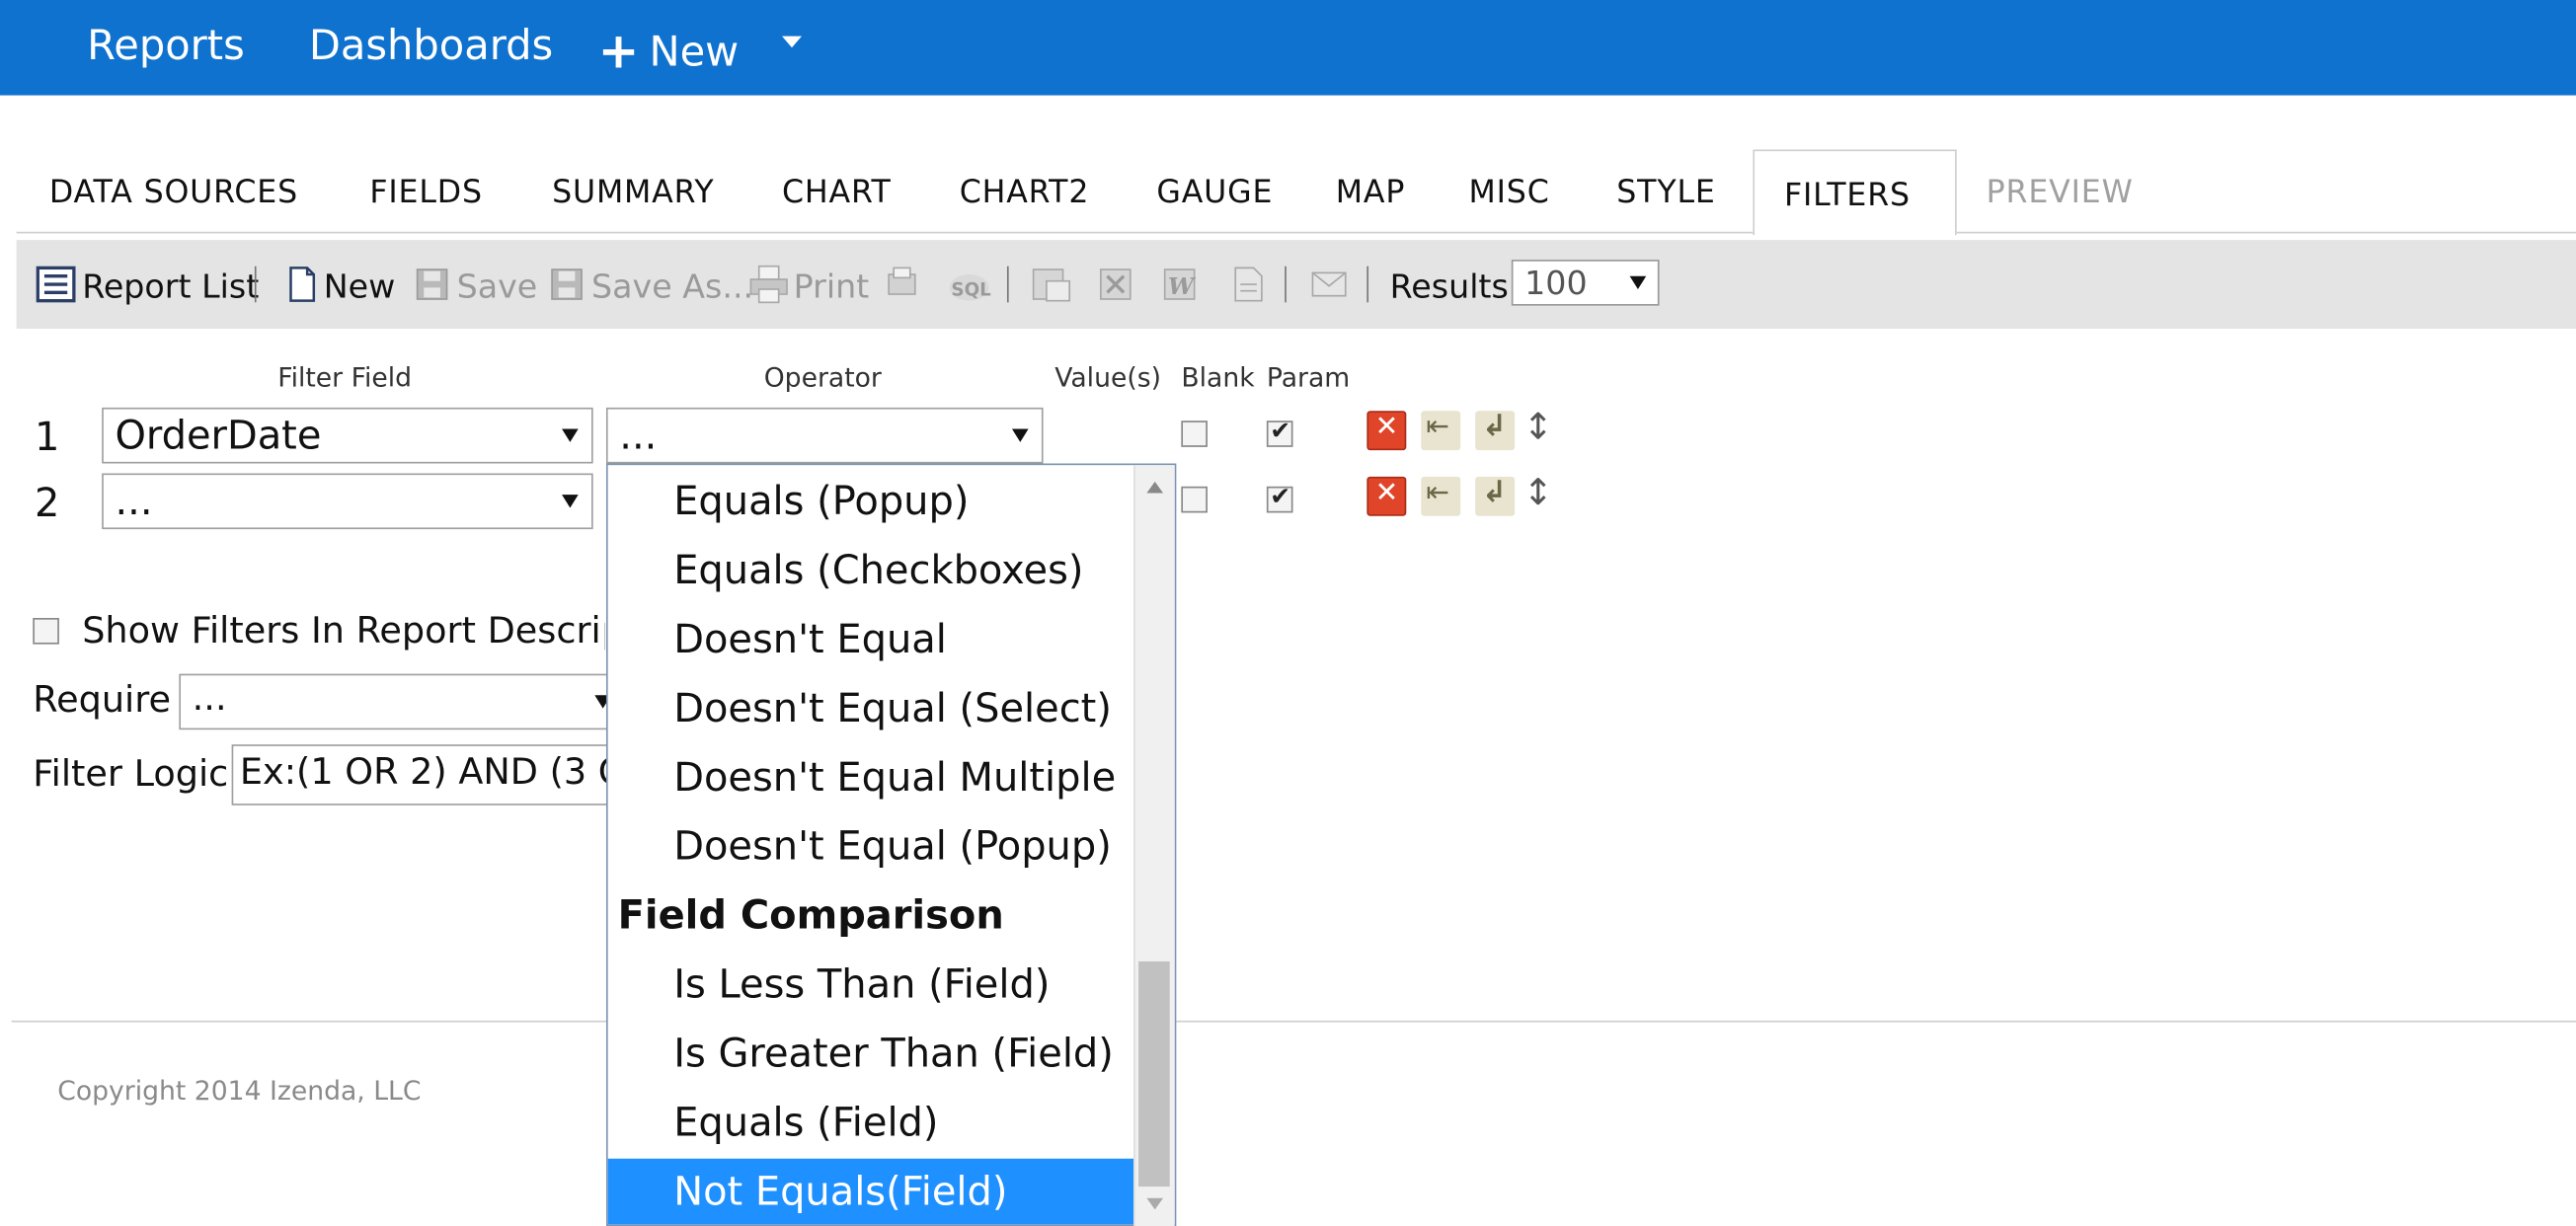 The height and width of the screenshot is (1226, 2576). What do you see at coordinates (1155, 487) in the screenshot?
I see `scroll-up-arrow-icon` at bounding box center [1155, 487].